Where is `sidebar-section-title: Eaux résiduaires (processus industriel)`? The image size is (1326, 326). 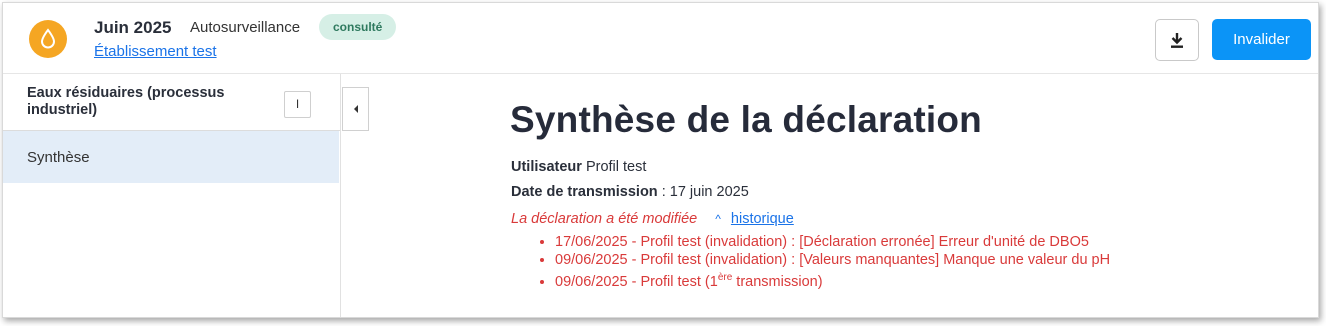 sidebar-section-title: Eaux résiduaires (processus industriel) is located at coordinates (126, 101).